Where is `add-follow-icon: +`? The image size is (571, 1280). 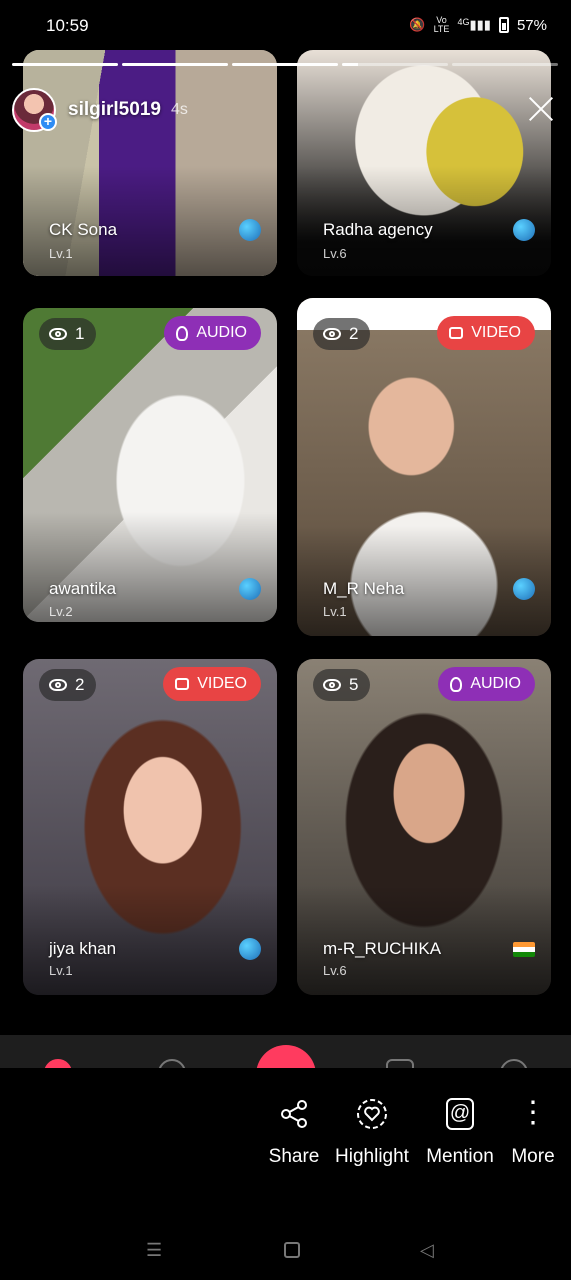 add-follow-icon: + is located at coordinates (48, 122).